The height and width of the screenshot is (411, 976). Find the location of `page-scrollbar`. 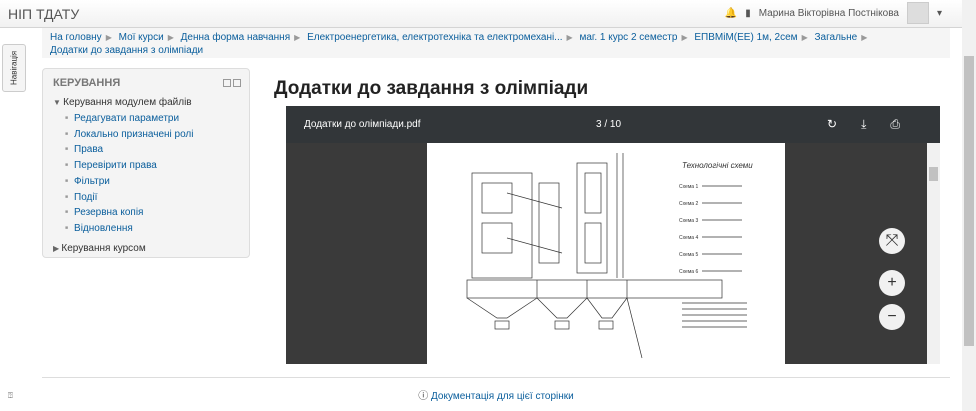

page-scrollbar is located at coordinates (969, 205).